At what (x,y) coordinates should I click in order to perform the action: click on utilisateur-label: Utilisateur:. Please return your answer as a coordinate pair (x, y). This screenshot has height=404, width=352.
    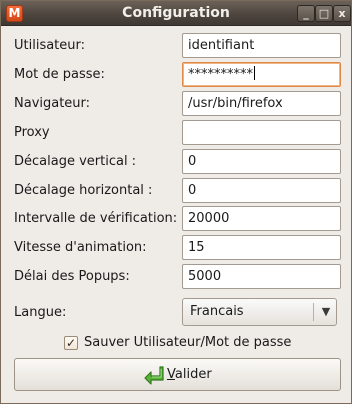
    Looking at the image, I should click on (50, 45).